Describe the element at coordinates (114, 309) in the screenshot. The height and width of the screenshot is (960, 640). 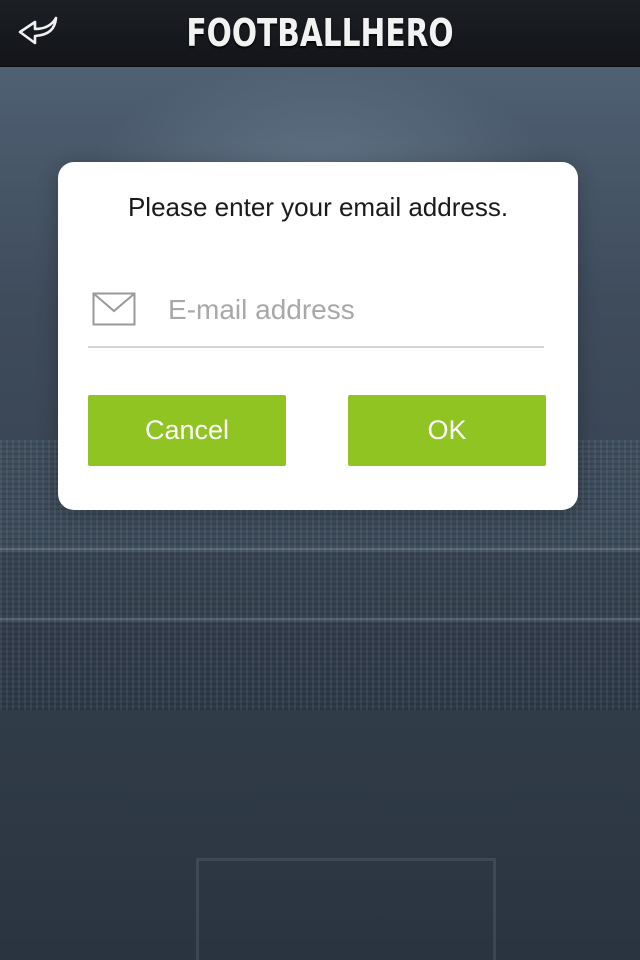
I see `envelope-icon` at that location.